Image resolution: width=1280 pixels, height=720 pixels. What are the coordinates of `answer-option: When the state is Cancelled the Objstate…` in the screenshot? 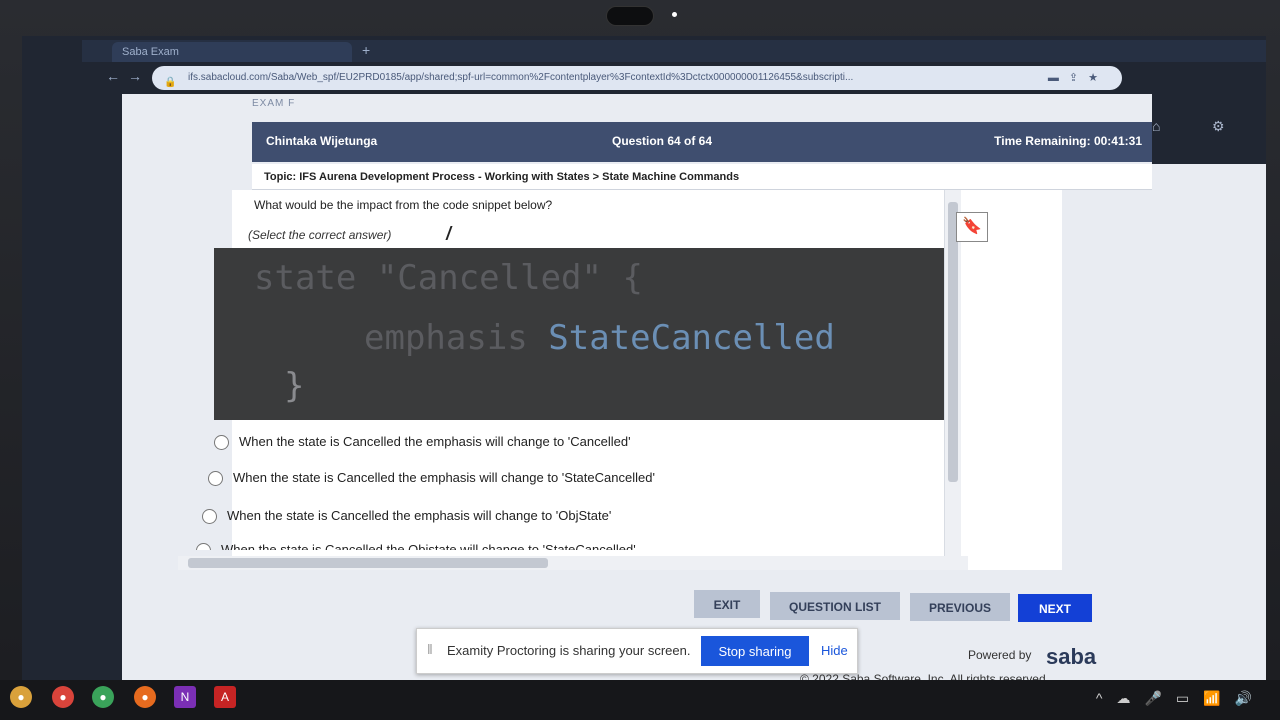 It's located at (416, 546).